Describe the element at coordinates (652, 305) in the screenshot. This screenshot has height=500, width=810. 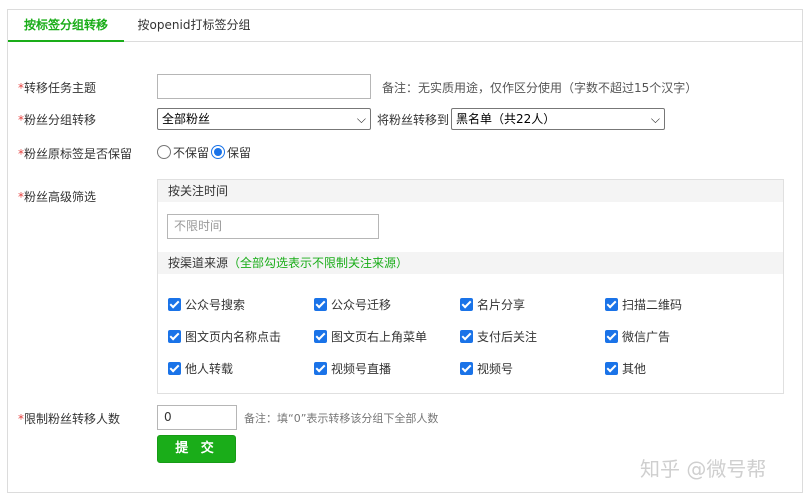
I see `channel-label: 扫描二维码` at that location.